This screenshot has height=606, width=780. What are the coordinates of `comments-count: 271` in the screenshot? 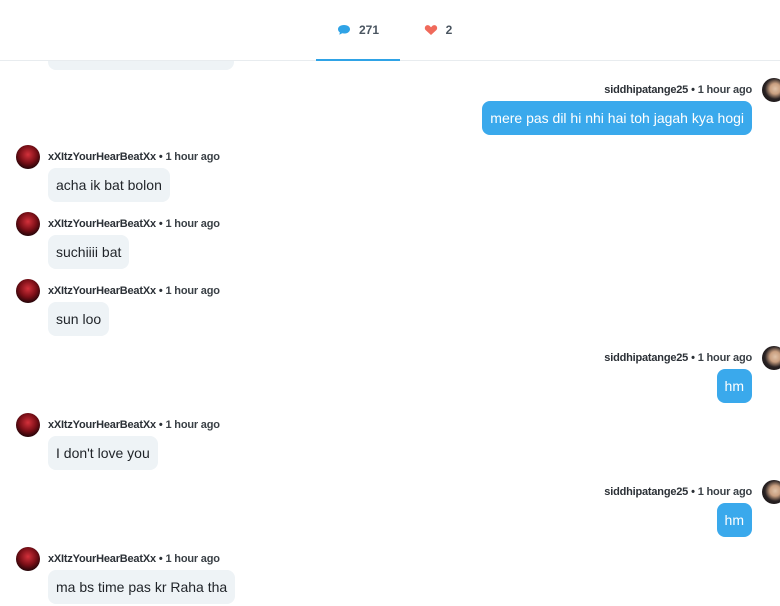 It's located at (369, 30).